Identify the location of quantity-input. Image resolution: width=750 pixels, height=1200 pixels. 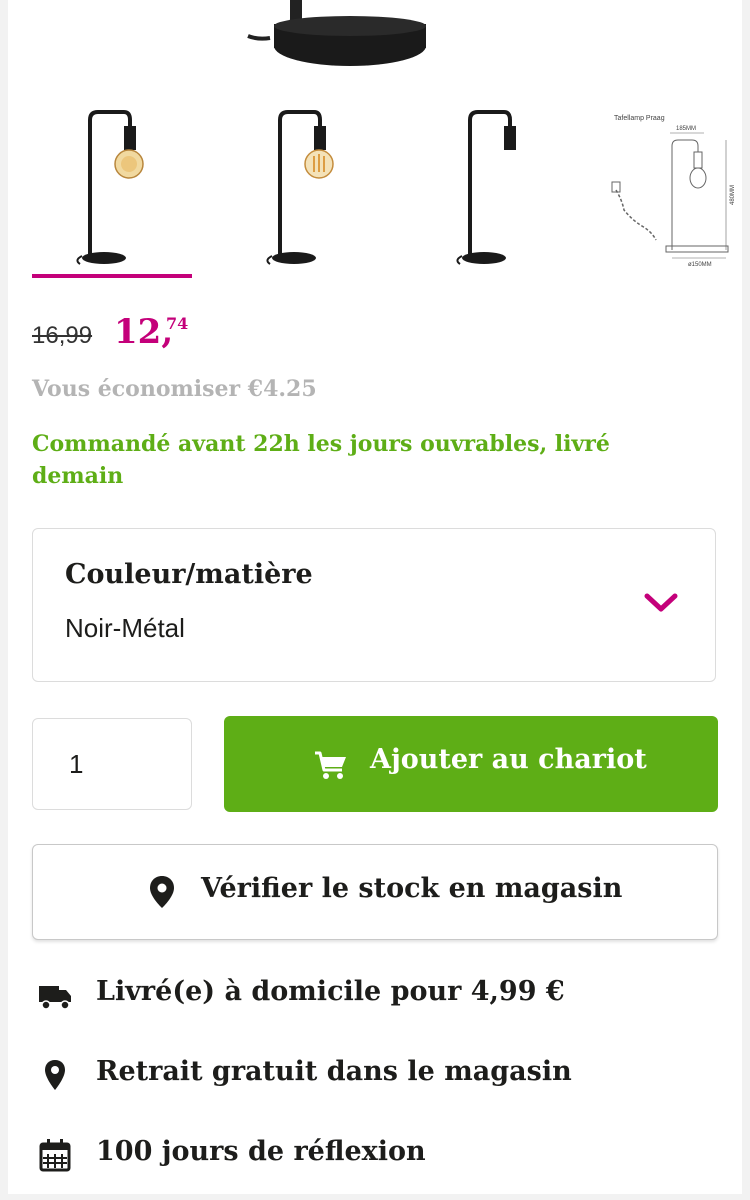
(112, 764).